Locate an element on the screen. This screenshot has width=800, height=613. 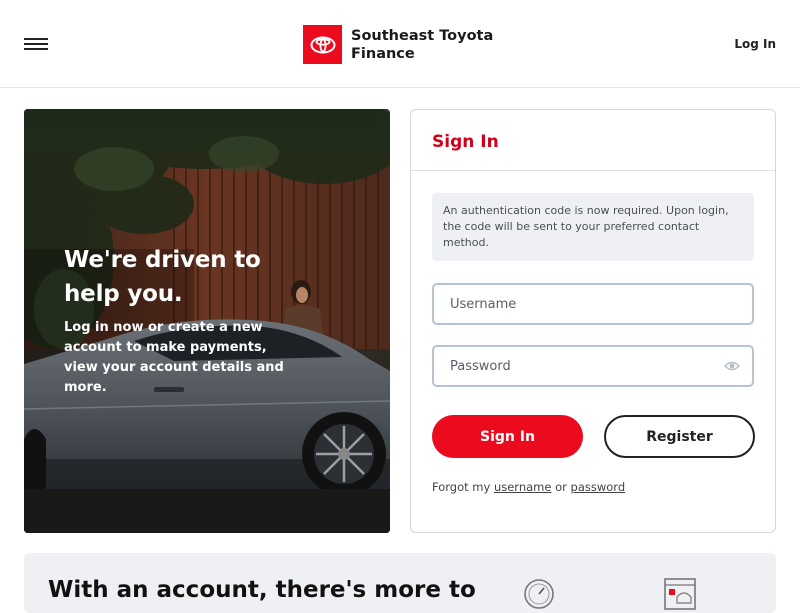
features-panel: With an account, there's more to is located at coordinates (400, 583).